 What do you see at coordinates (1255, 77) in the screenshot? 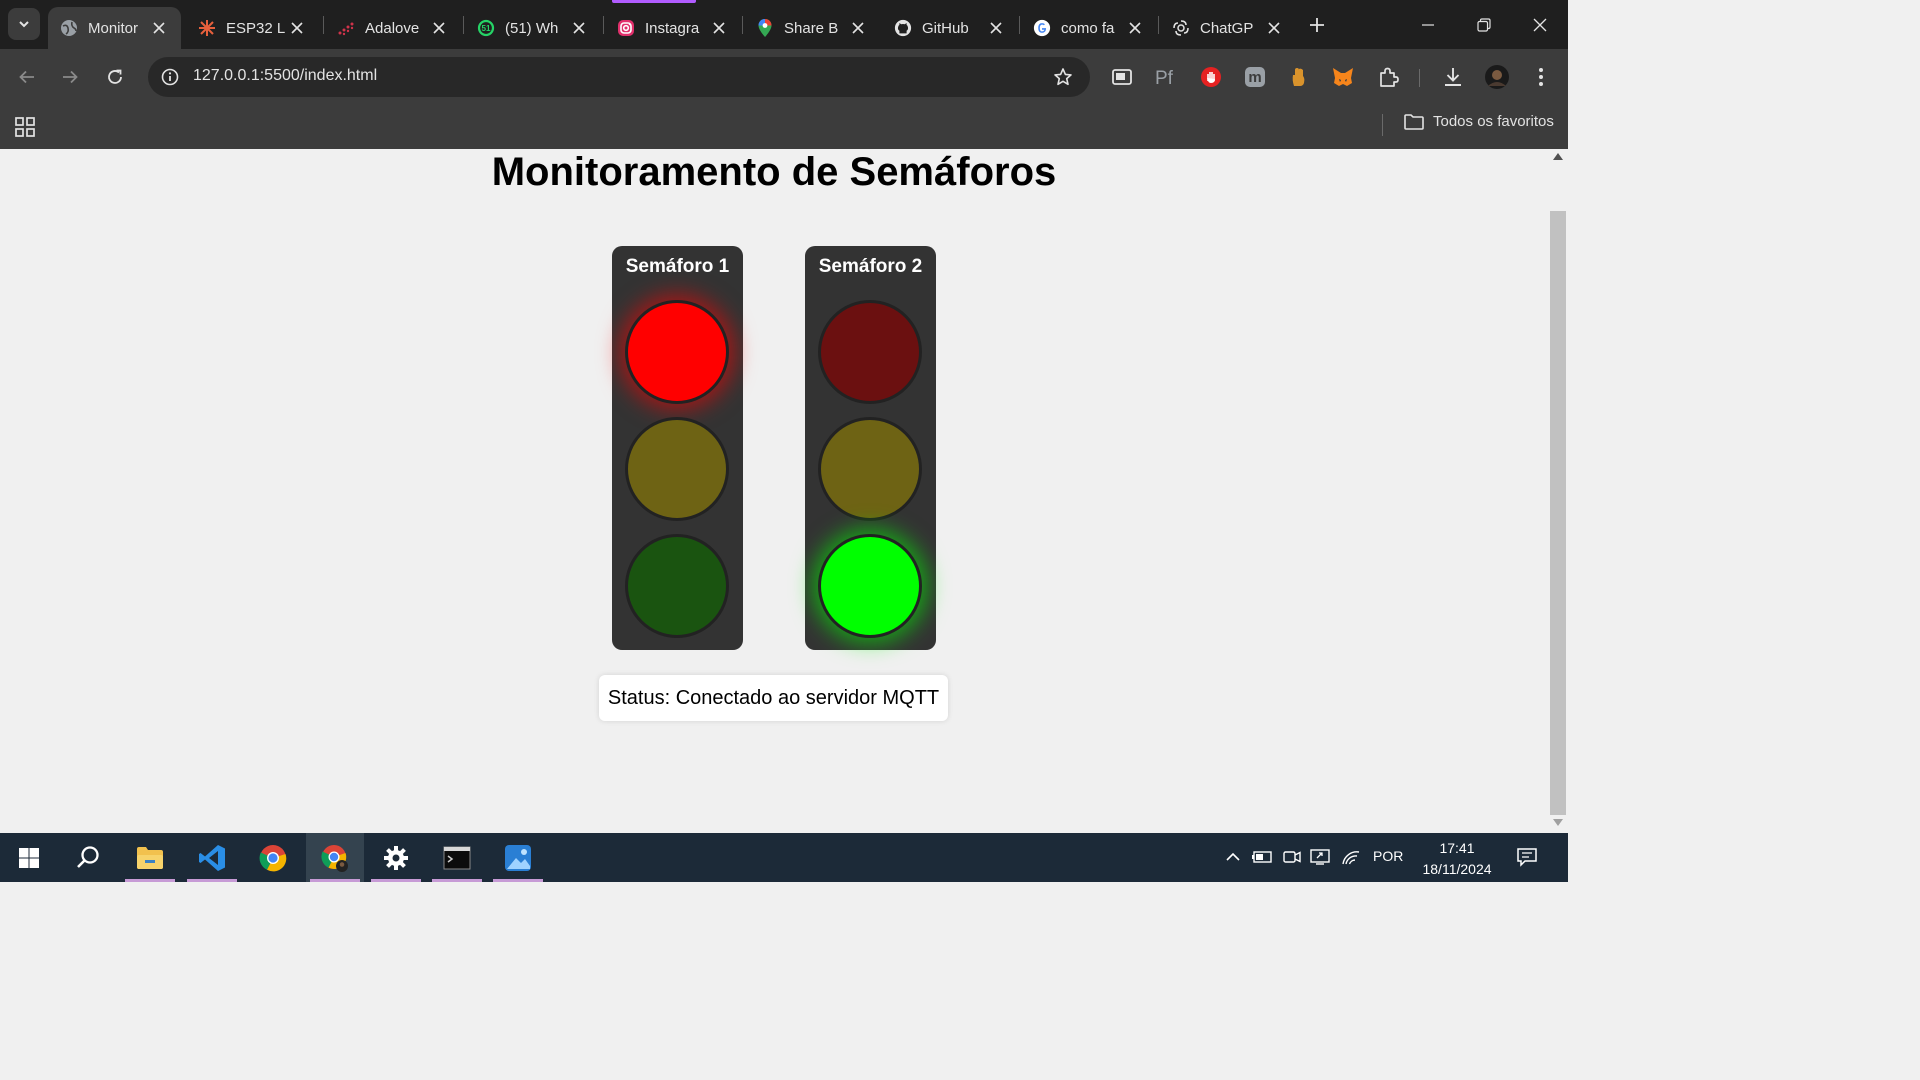
I see `m-extension-icon: m` at bounding box center [1255, 77].